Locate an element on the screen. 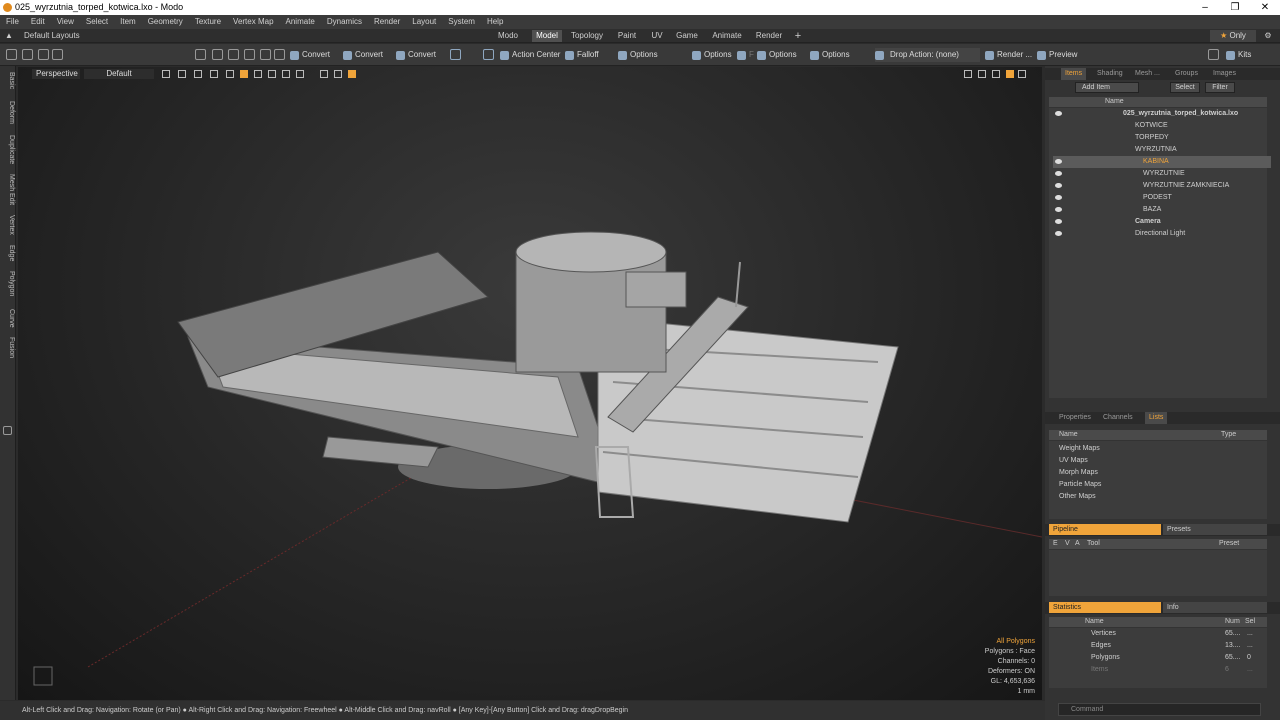 The height and width of the screenshot is (720, 1280). options-button-4: Options is located at coordinates (830, 55).